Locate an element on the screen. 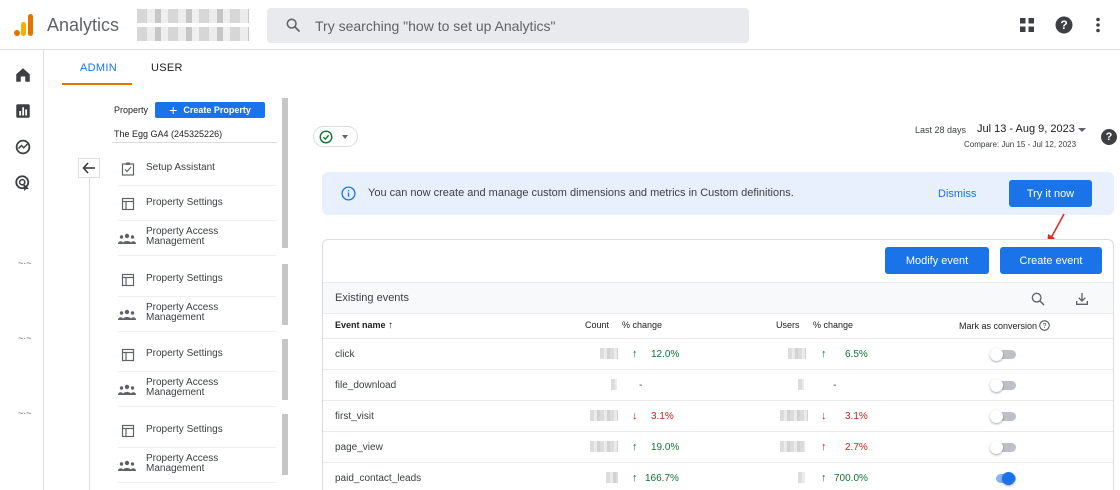 The height and width of the screenshot is (490, 1120). apps-grid-icon is located at coordinates (1027, 25).